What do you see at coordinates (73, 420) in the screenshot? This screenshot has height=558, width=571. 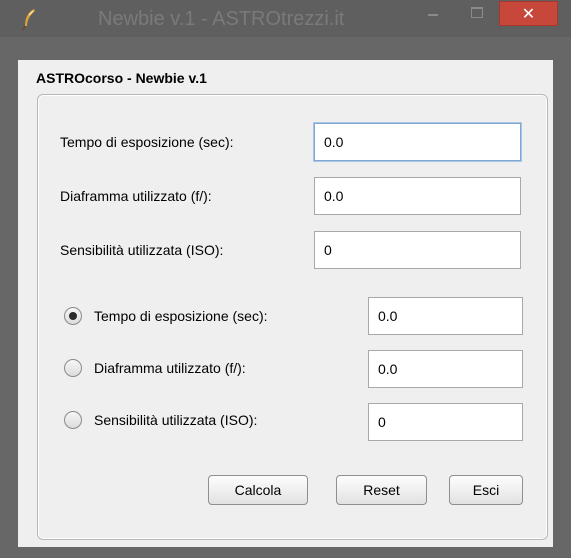 I see `radio-iso` at bounding box center [73, 420].